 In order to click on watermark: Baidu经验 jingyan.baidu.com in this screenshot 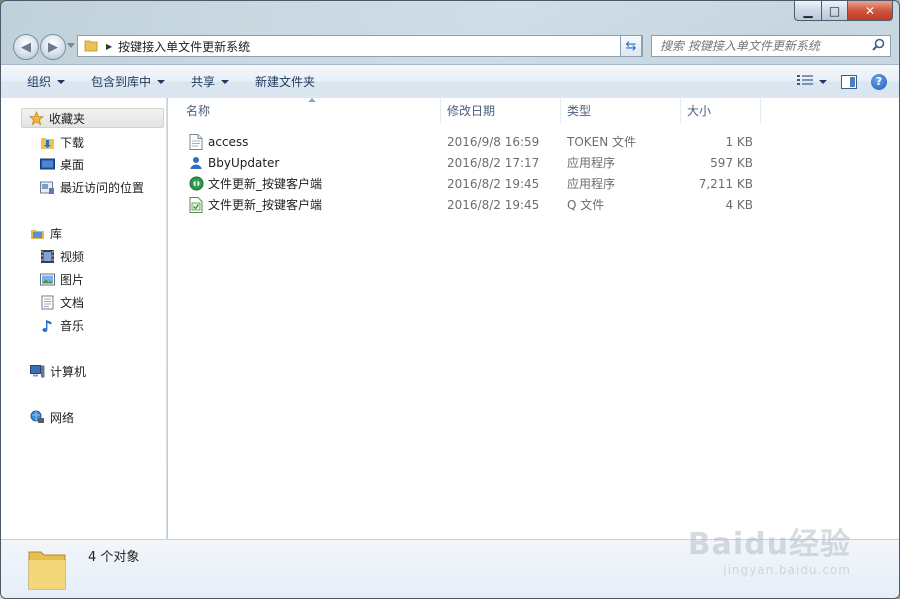, I will do `click(769, 548)`.